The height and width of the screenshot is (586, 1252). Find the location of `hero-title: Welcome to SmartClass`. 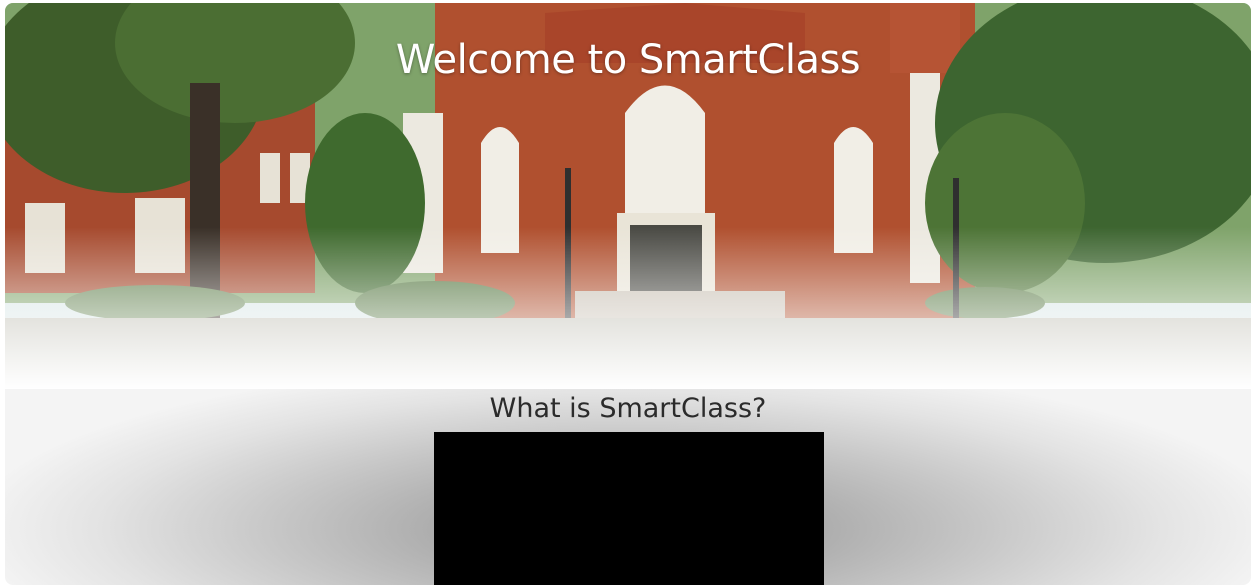

hero-title: Welcome to SmartClass is located at coordinates (628, 60).